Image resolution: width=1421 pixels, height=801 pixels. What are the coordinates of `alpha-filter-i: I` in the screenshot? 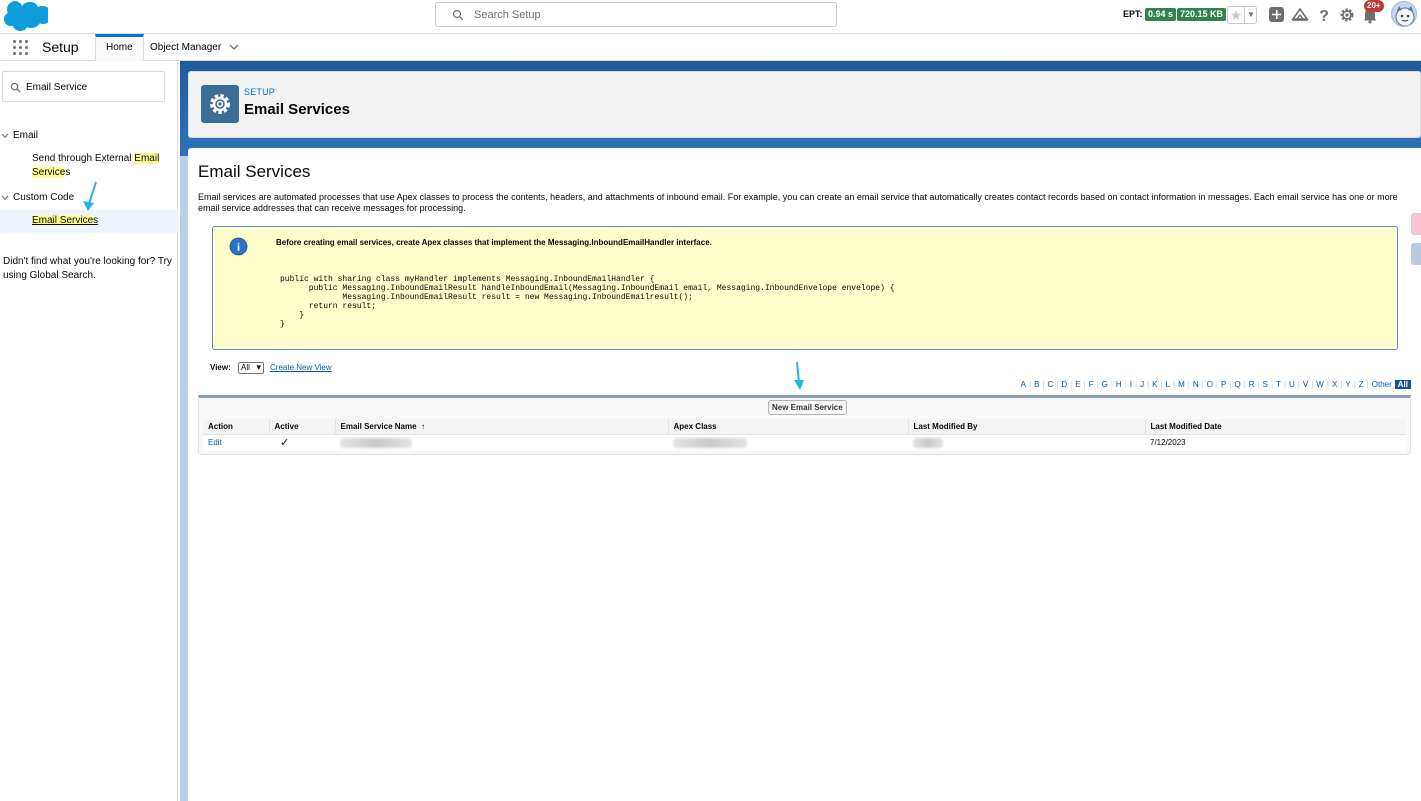 It's located at (1131, 384).